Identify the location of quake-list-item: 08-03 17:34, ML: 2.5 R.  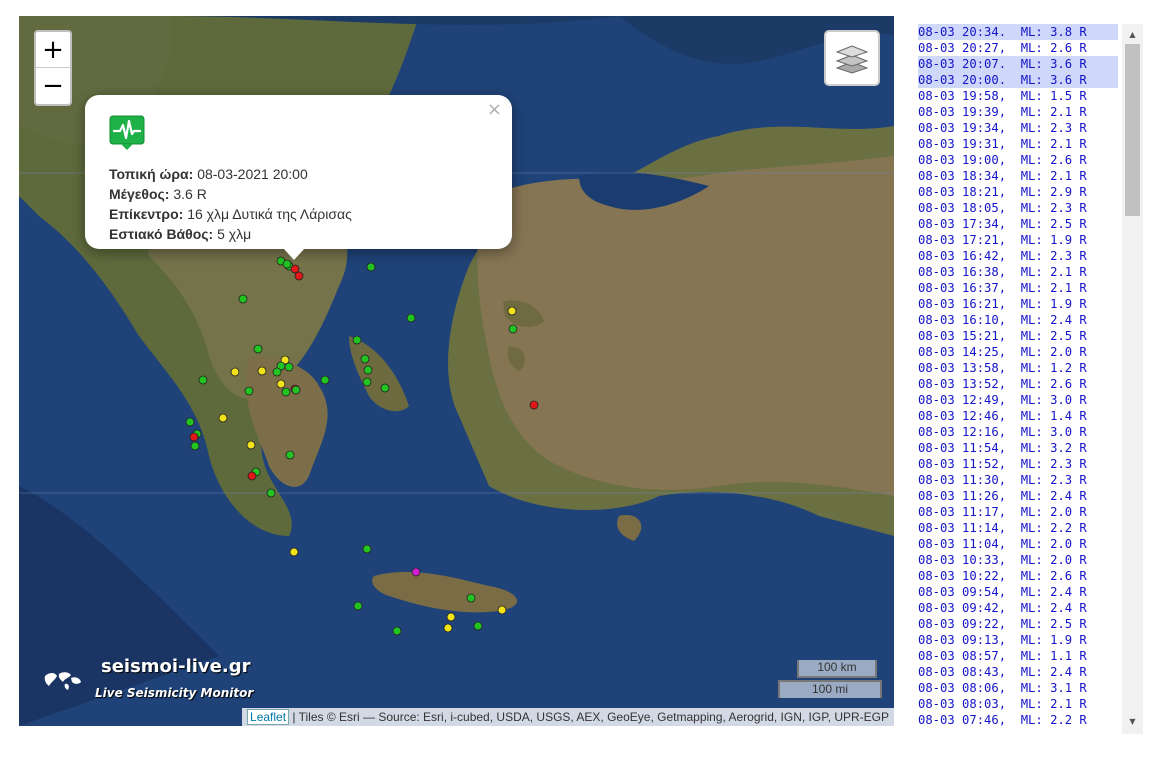
(1018, 224).